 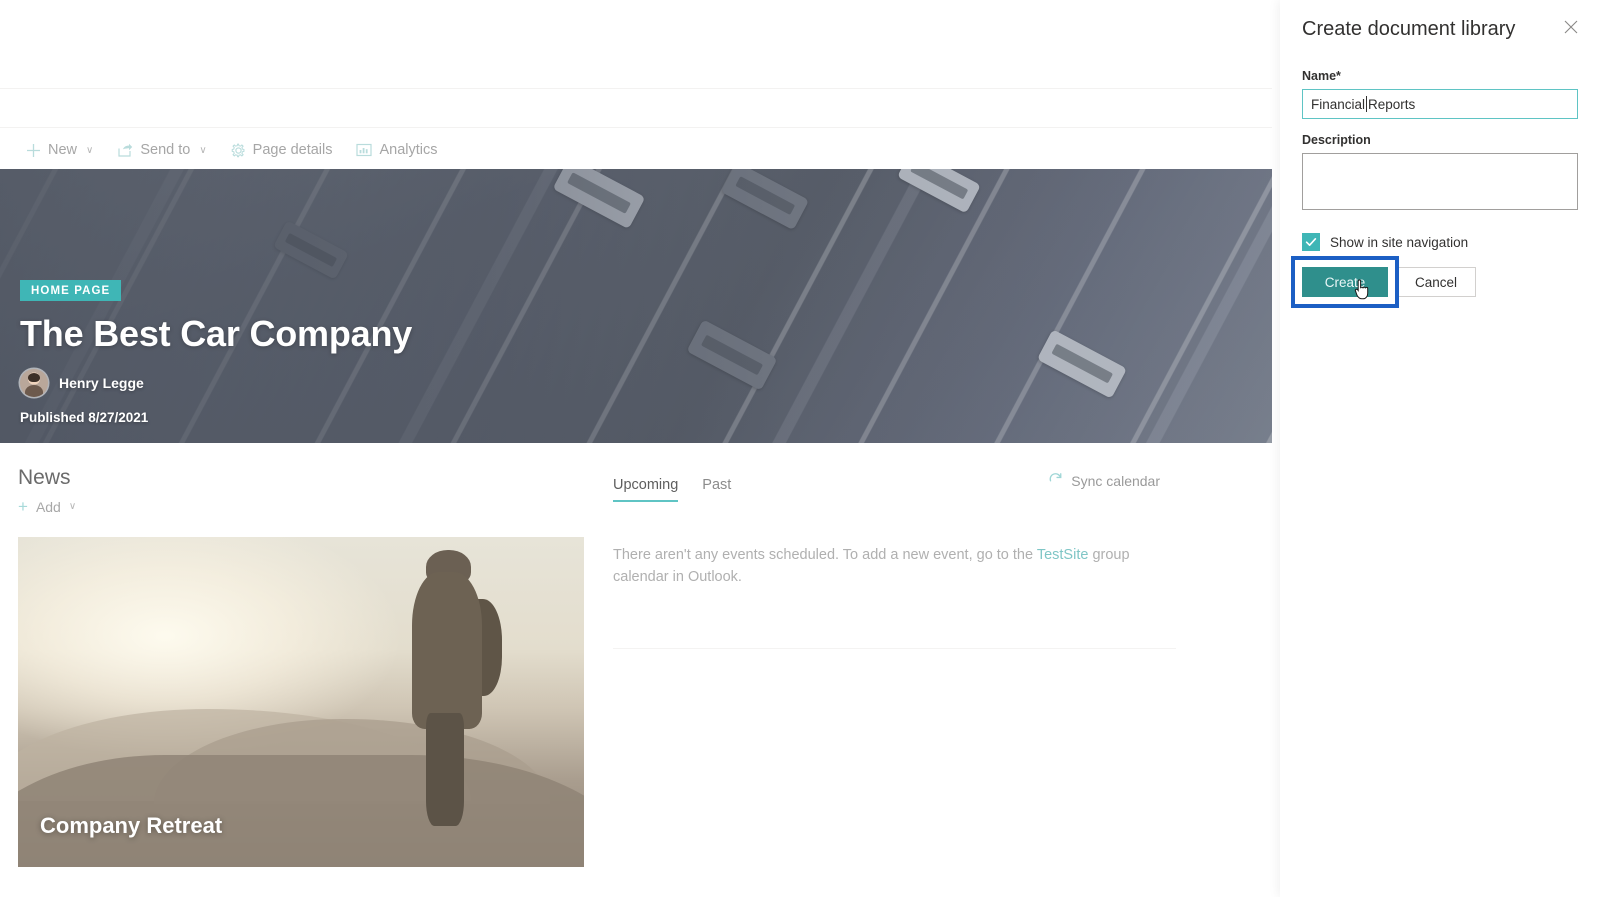 What do you see at coordinates (34, 383) in the screenshot?
I see `avatar` at bounding box center [34, 383].